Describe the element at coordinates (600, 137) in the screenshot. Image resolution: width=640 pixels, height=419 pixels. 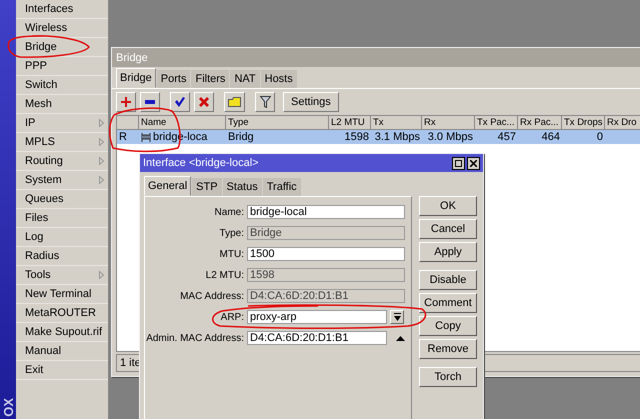
I see `table-cell-text: 0` at that location.